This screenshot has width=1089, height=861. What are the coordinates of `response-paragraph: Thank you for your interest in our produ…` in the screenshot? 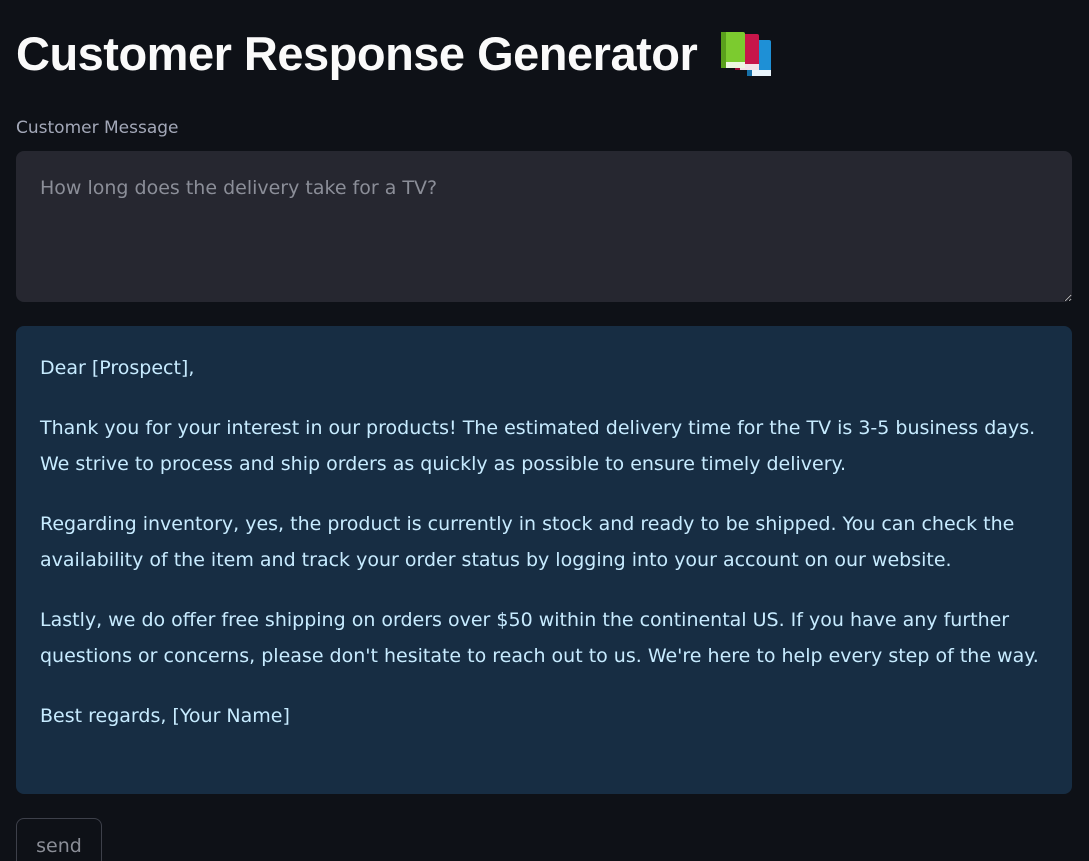 It's located at (538, 446).